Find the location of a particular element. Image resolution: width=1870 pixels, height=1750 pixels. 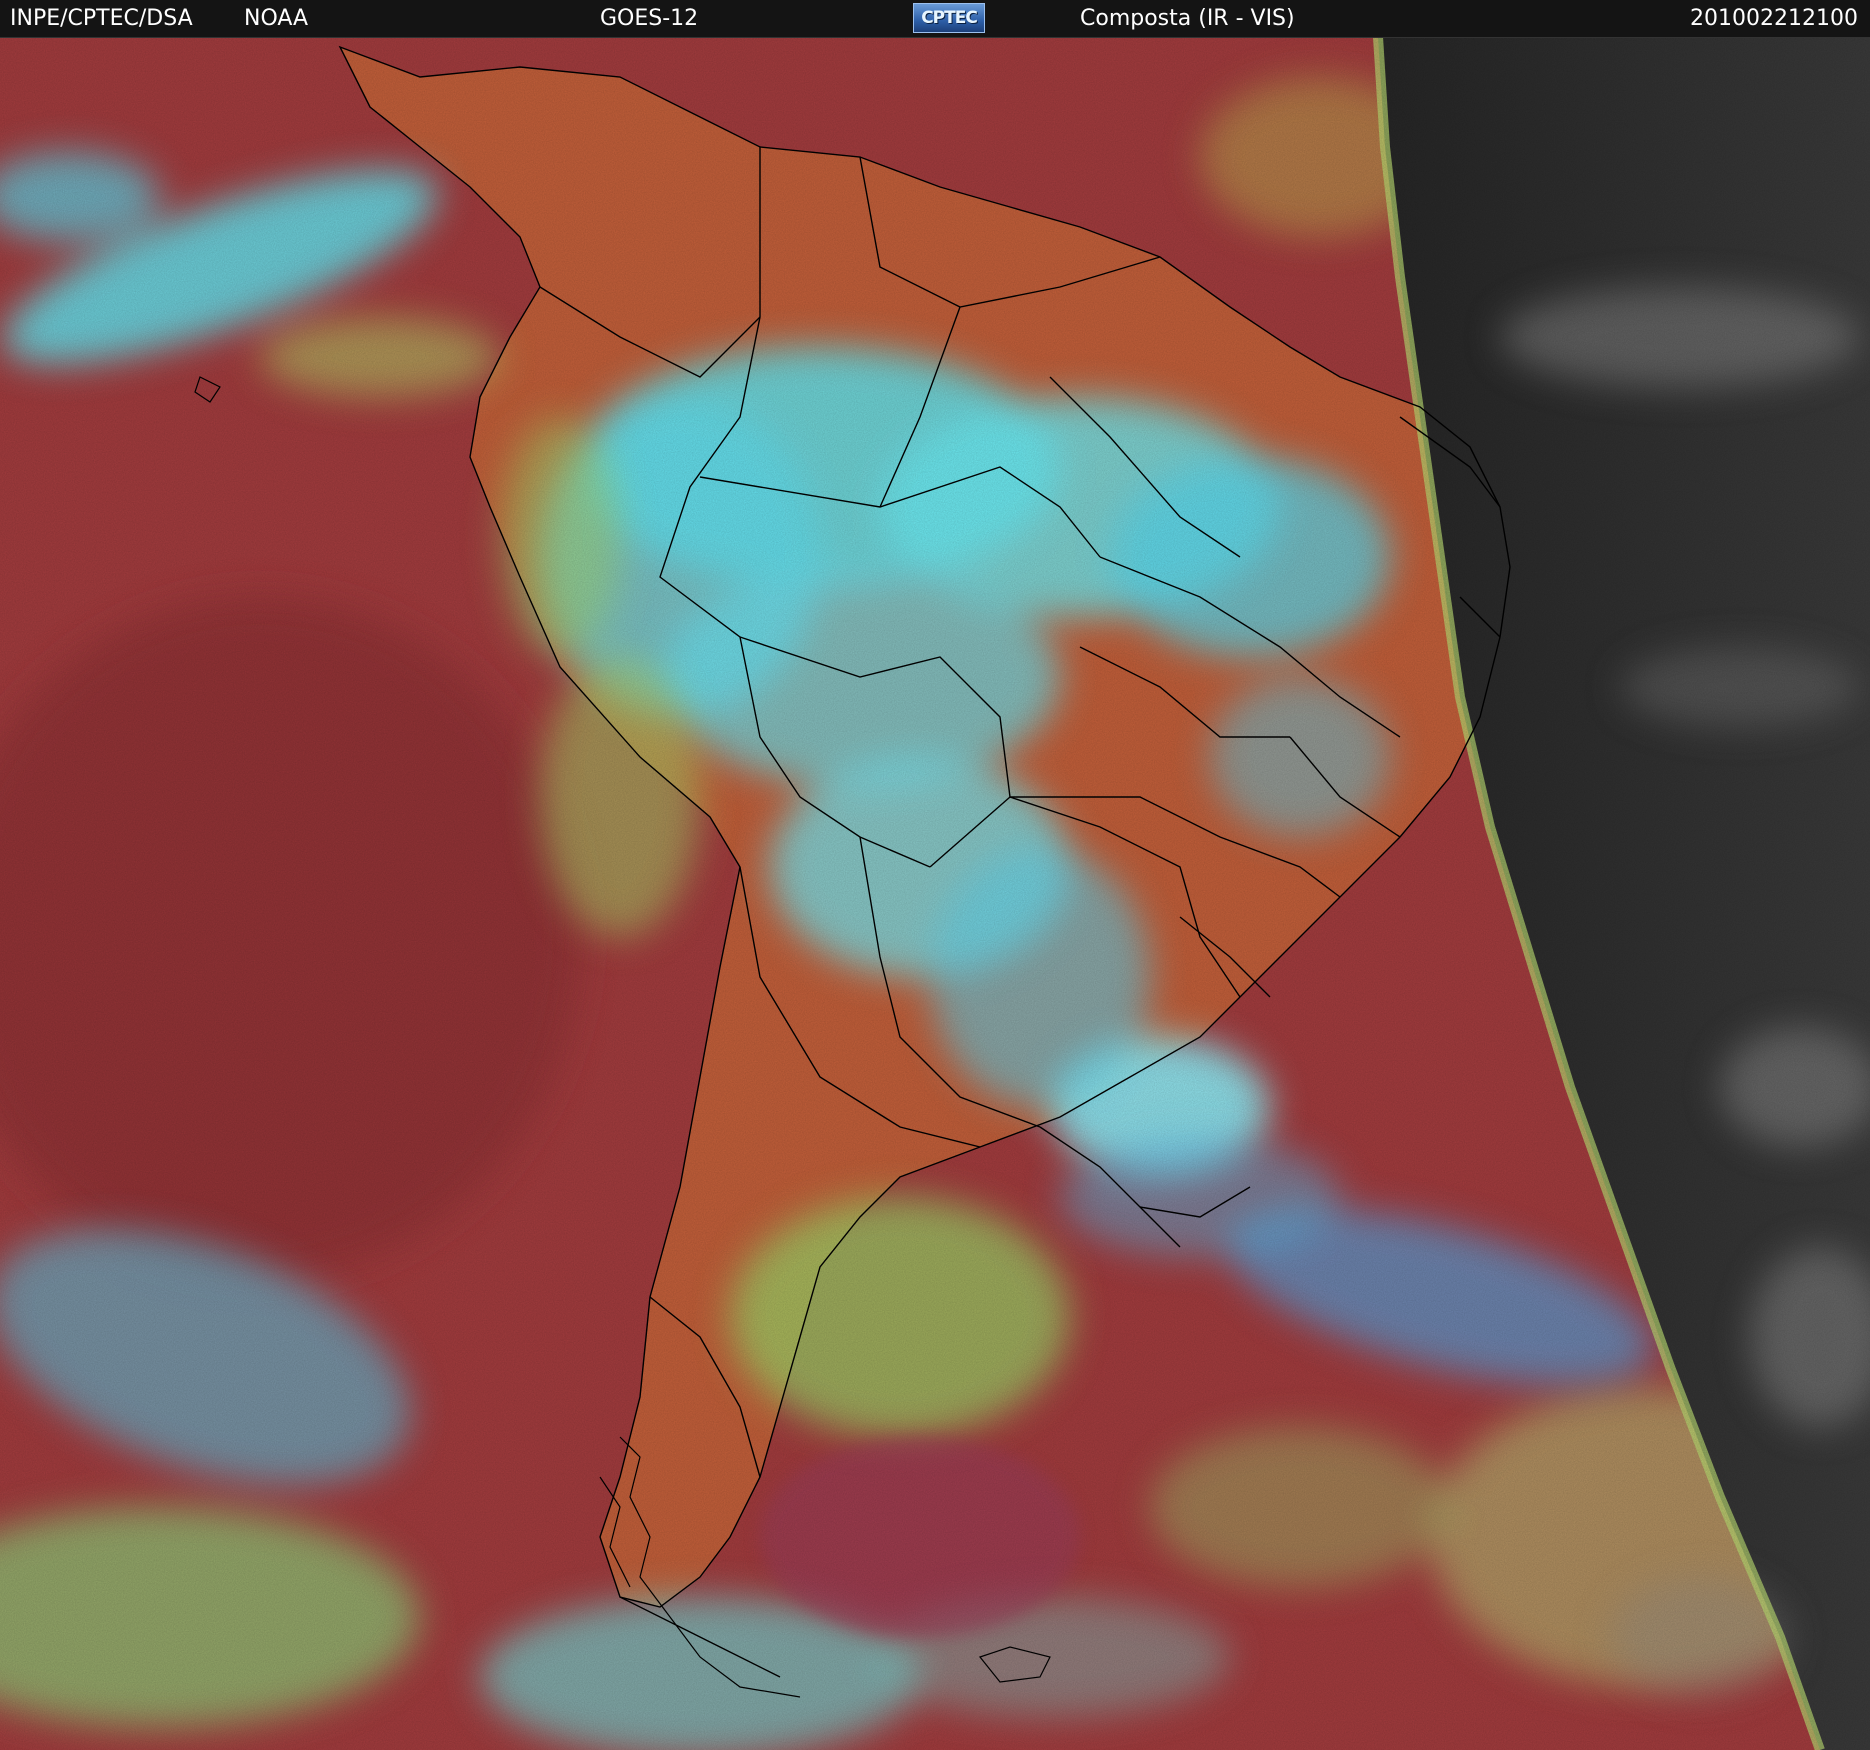

cptec-logo: CPTEC is located at coordinates (949, 18).